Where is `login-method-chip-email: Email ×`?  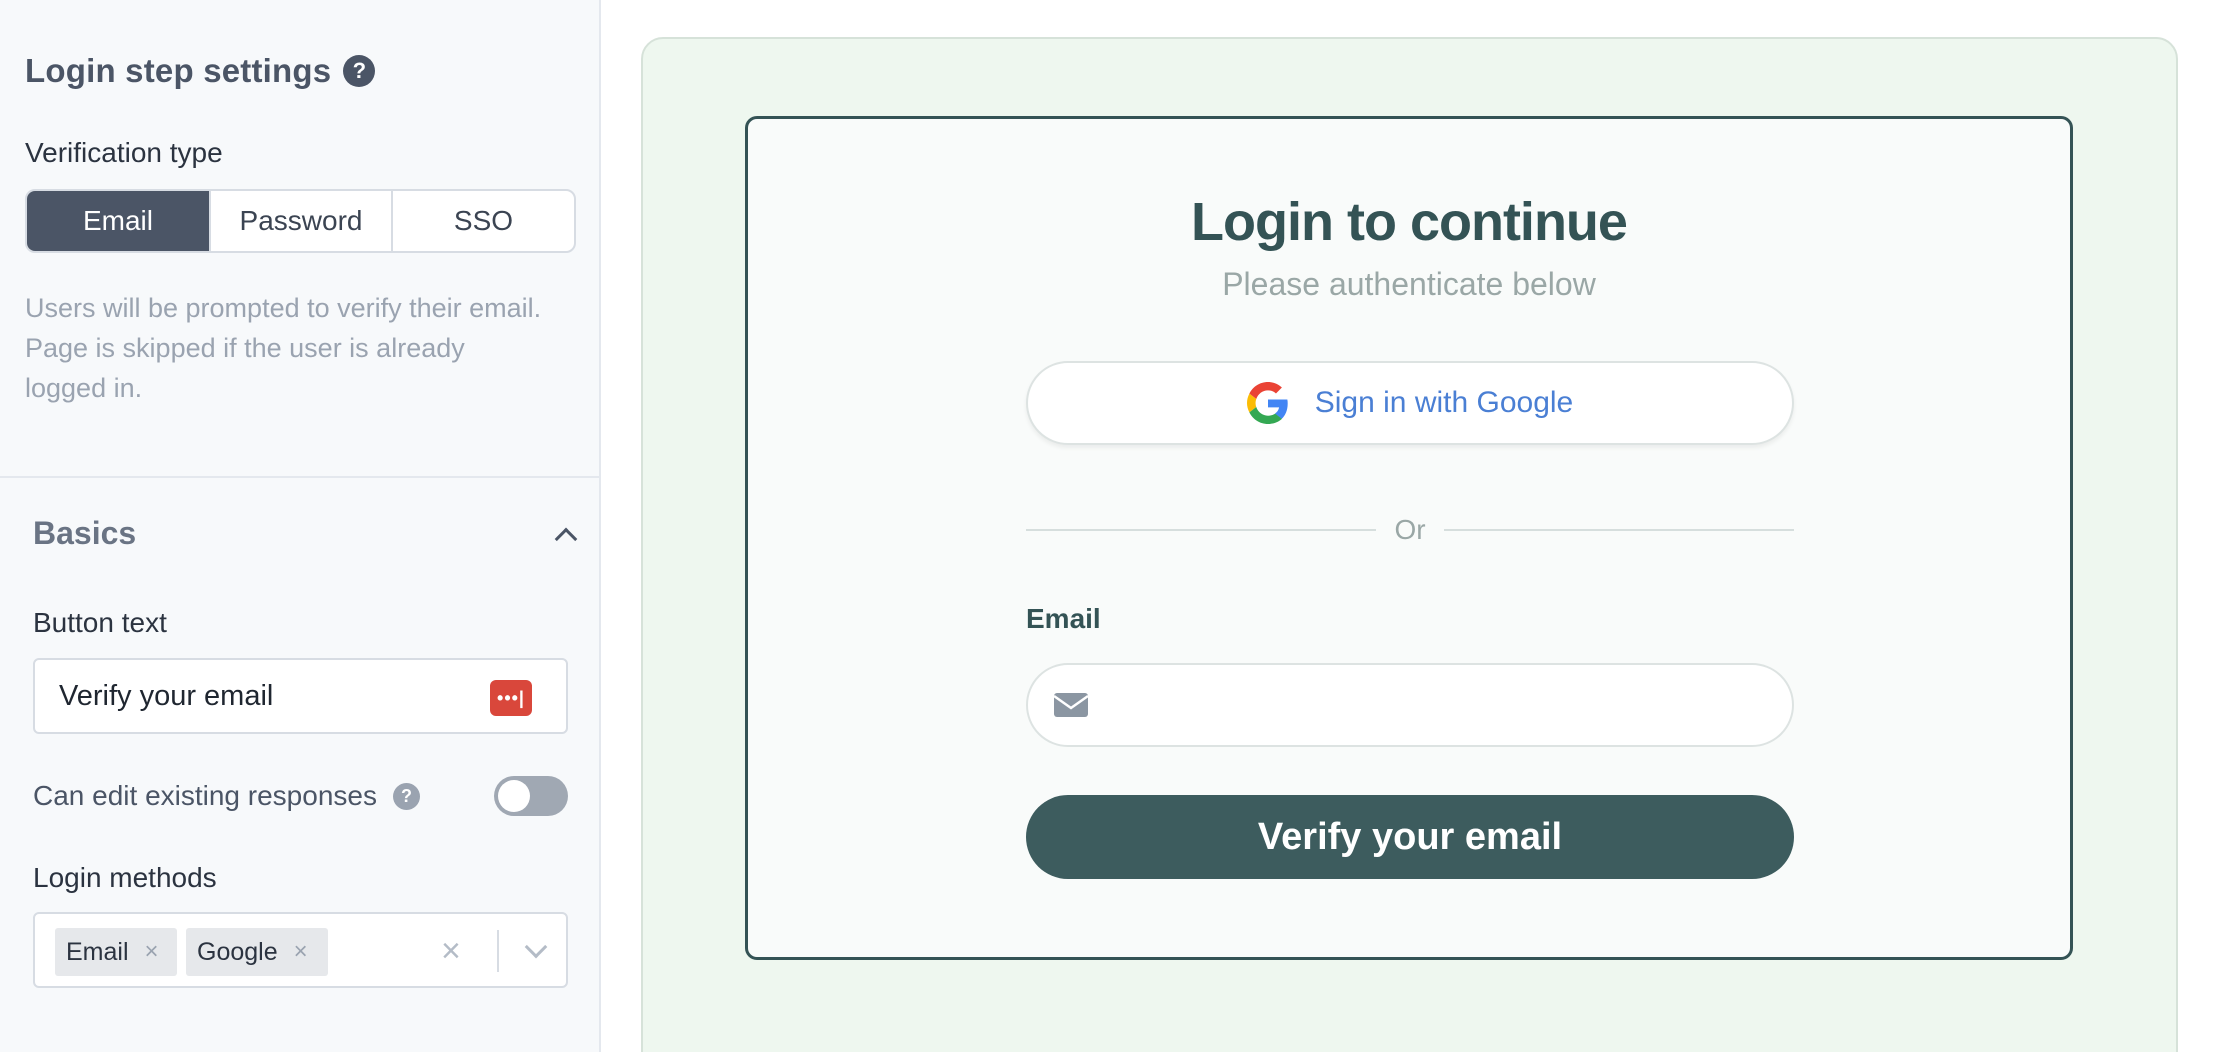 login-method-chip-email: Email × is located at coordinates (116, 952).